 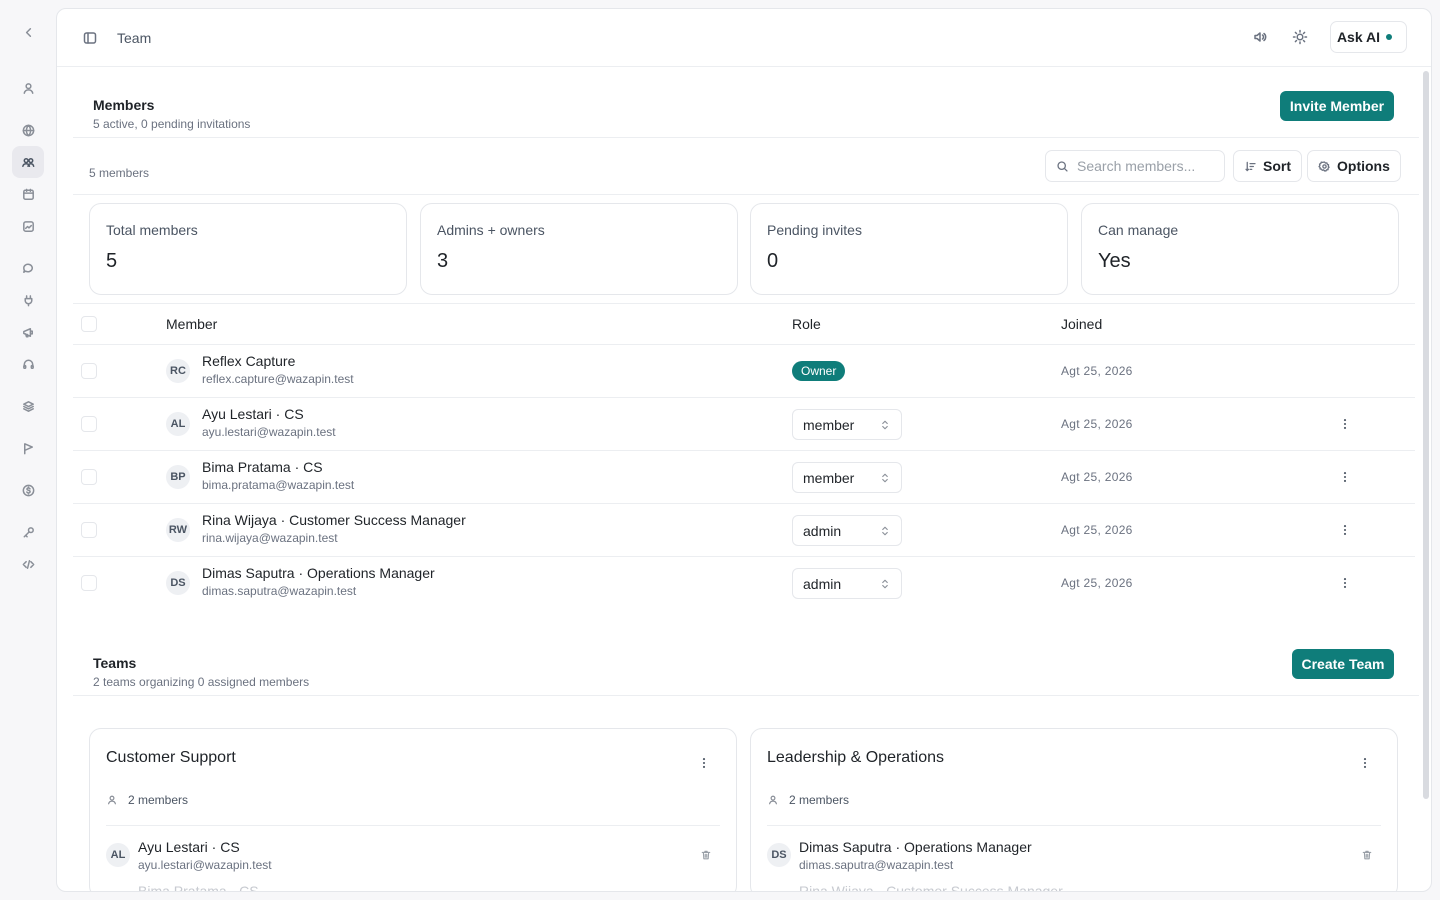 What do you see at coordinates (119, 173) in the screenshot?
I see `member-count: 5 members` at bounding box center [119, 173].